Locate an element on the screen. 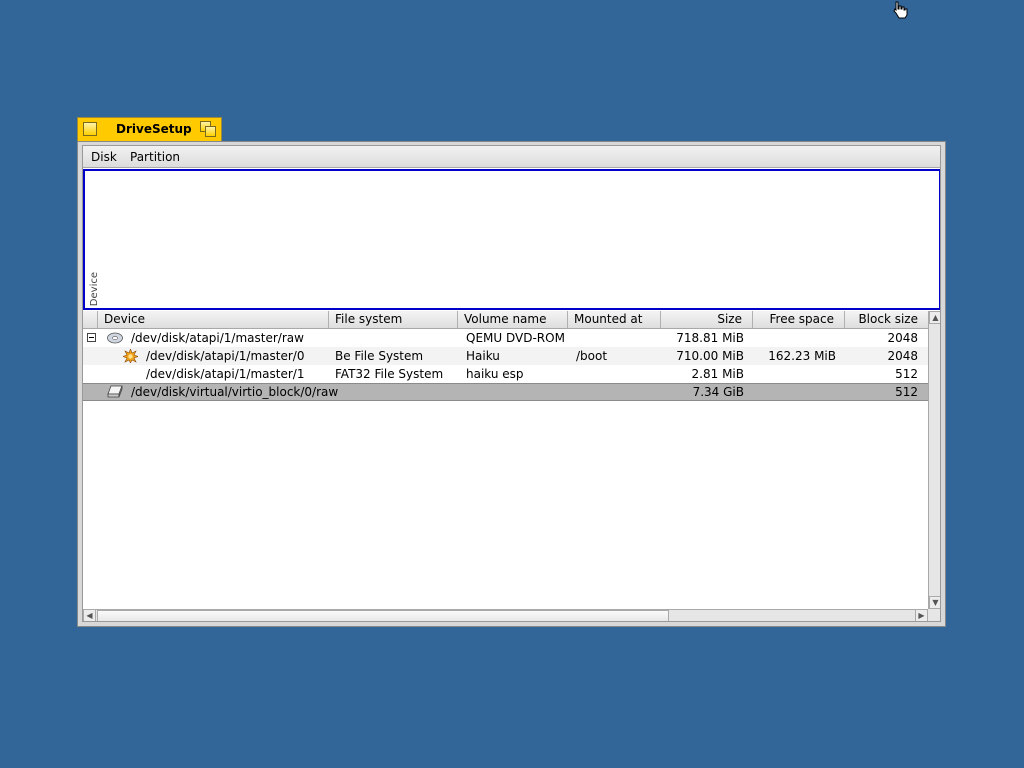 The width and height of the screenshot is (1024, 768). scroll-down-arrow-icon: ▼ is located at coordinates (934, 602).